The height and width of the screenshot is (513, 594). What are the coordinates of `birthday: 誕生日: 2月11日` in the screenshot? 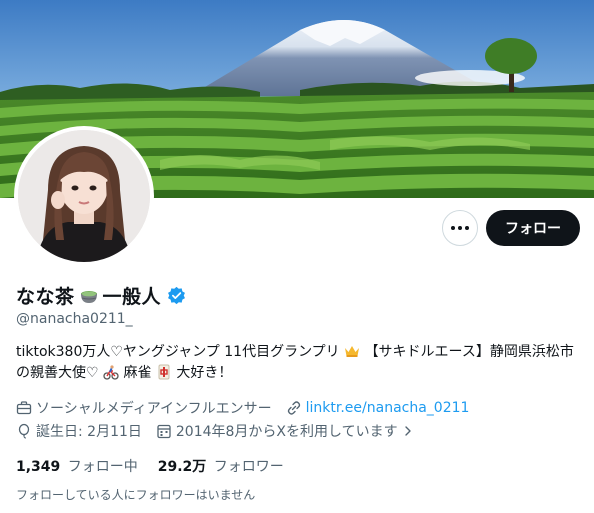 It's located at (79, 431).